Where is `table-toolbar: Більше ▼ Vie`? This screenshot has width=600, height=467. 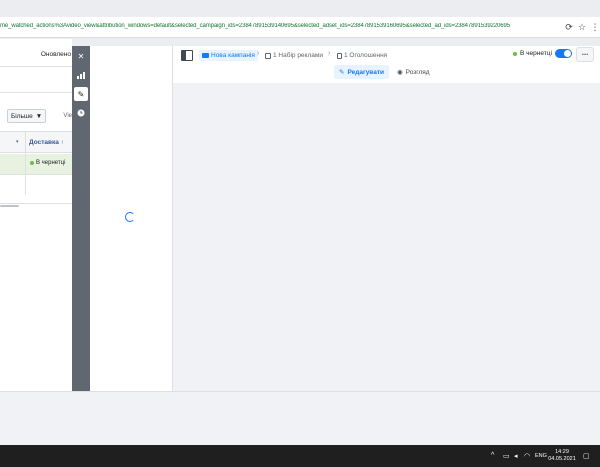
table-toolbar: Більше ▼ Vie is located at coordinates (36, 116).